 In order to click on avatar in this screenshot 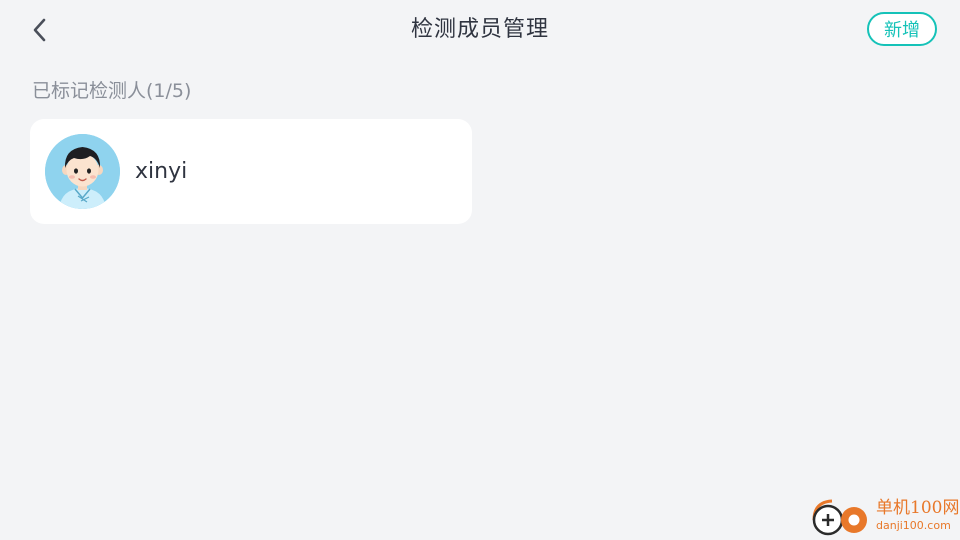, I will do `click(82, 171)`.